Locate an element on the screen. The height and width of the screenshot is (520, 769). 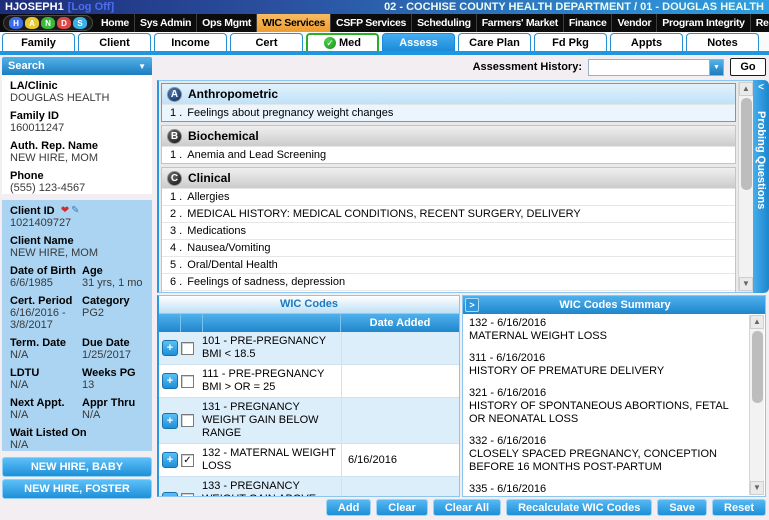
tab-cert: Cert is located at coordinates (266, 42).